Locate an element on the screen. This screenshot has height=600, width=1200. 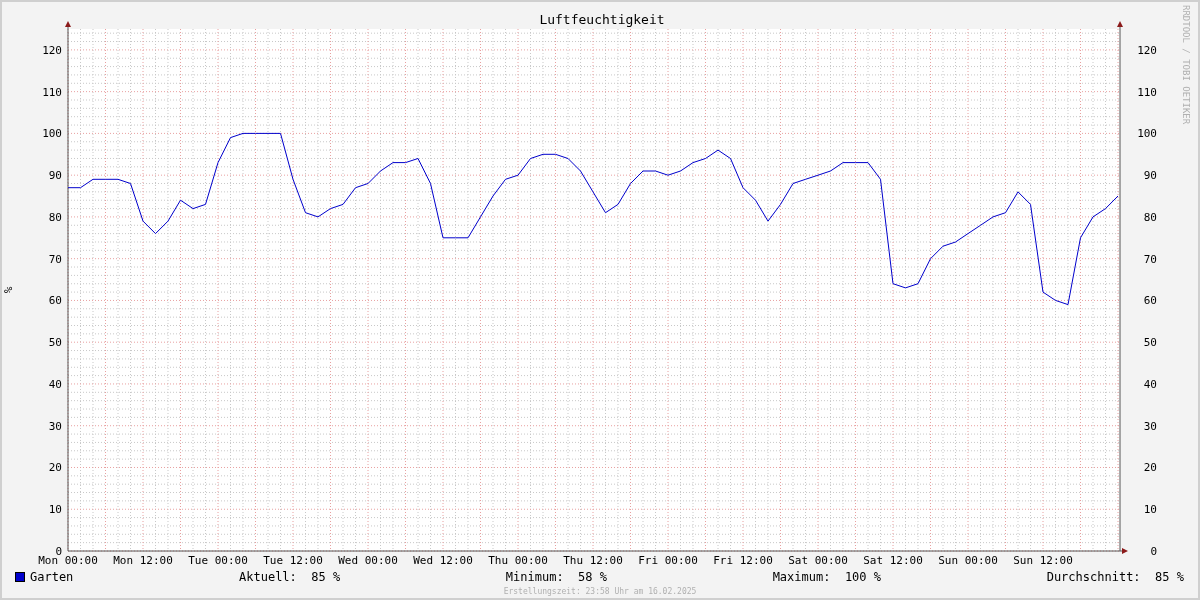
x-tick-label: Sun 00:00 is located at coordinates (968, 560).